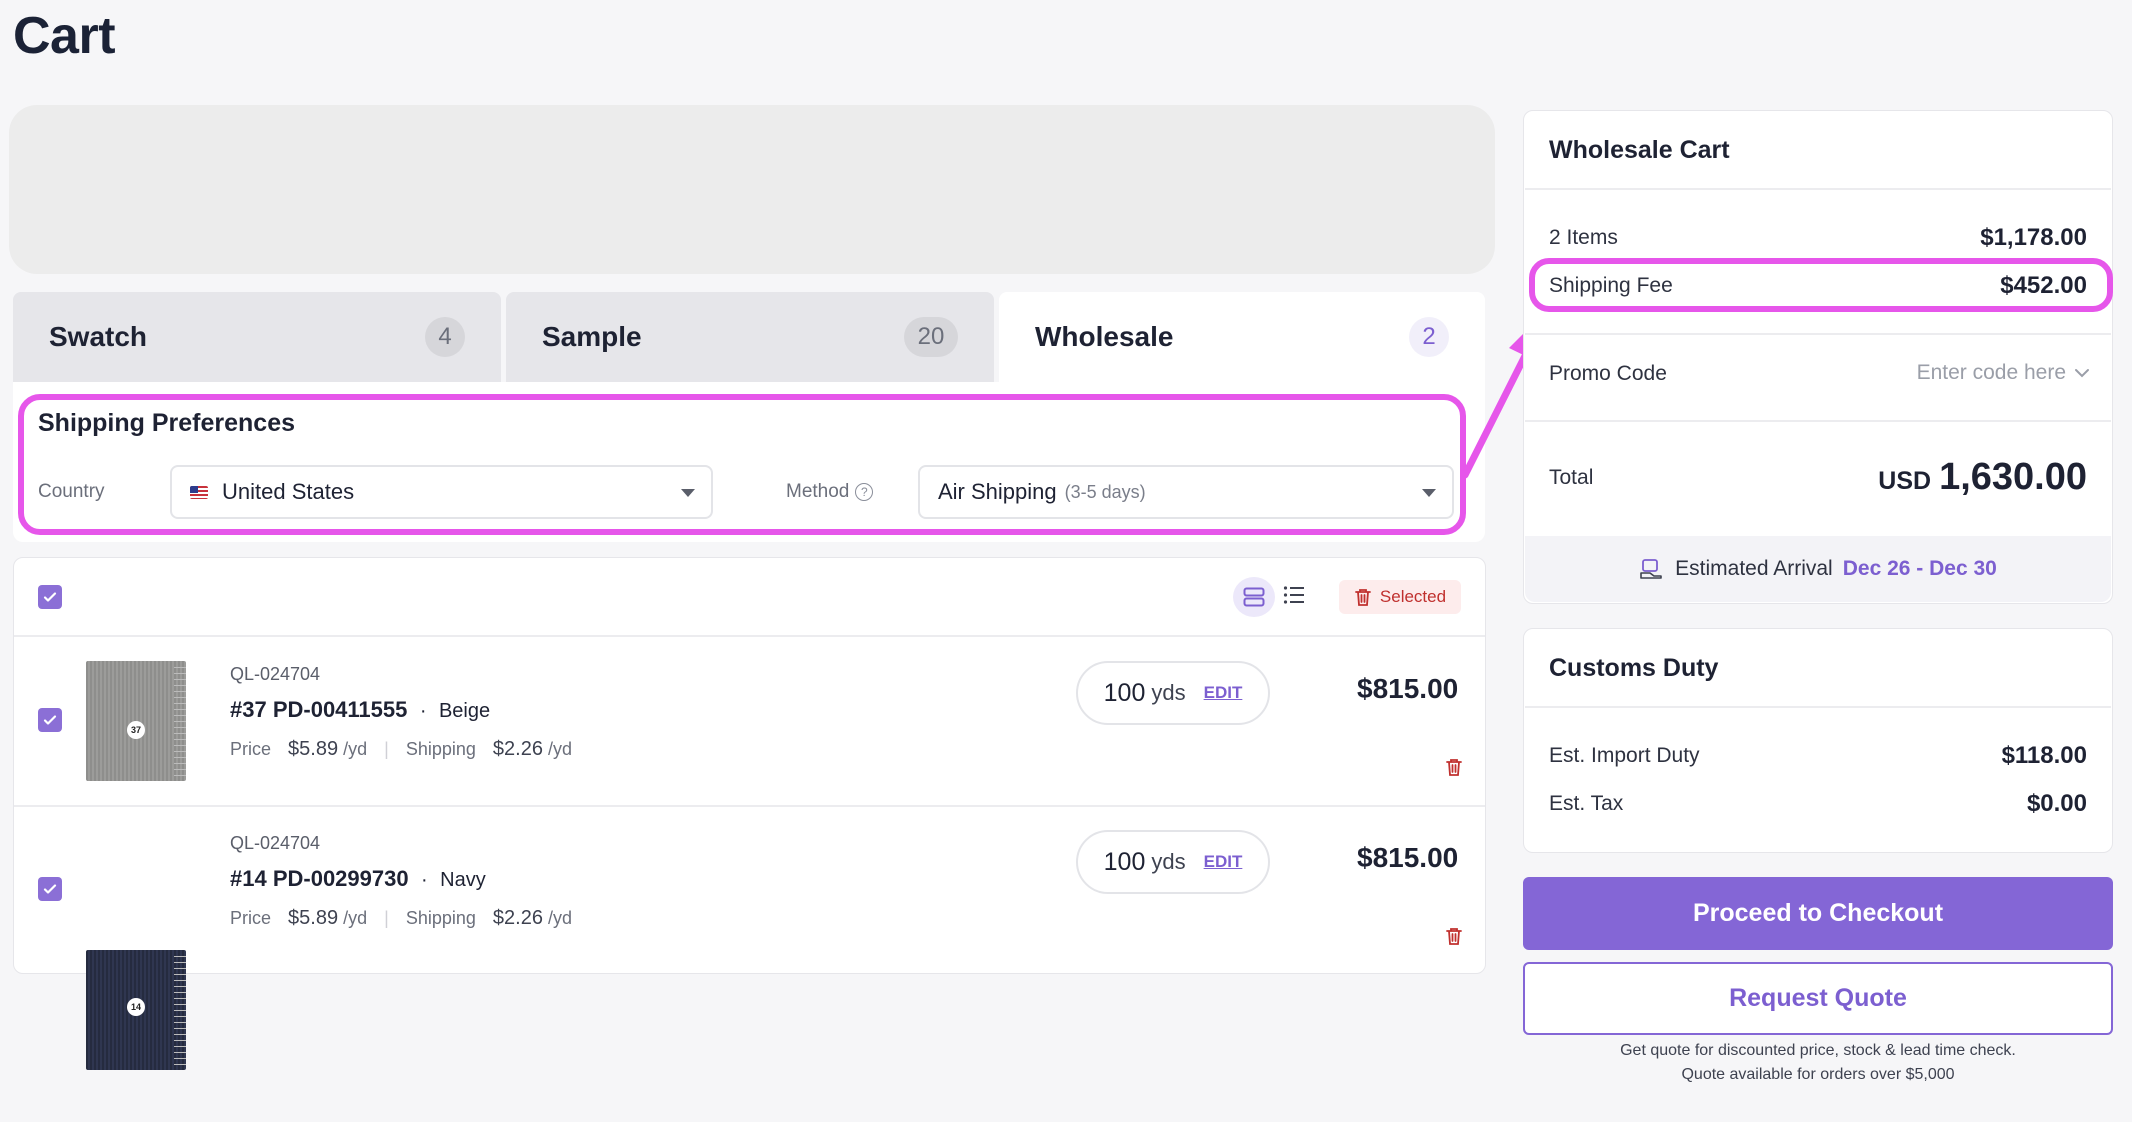  What do you see at coordinates (136, 1007) in the screenshot?
I see `swatch-number: 14` at bounding box center [136, 1007].